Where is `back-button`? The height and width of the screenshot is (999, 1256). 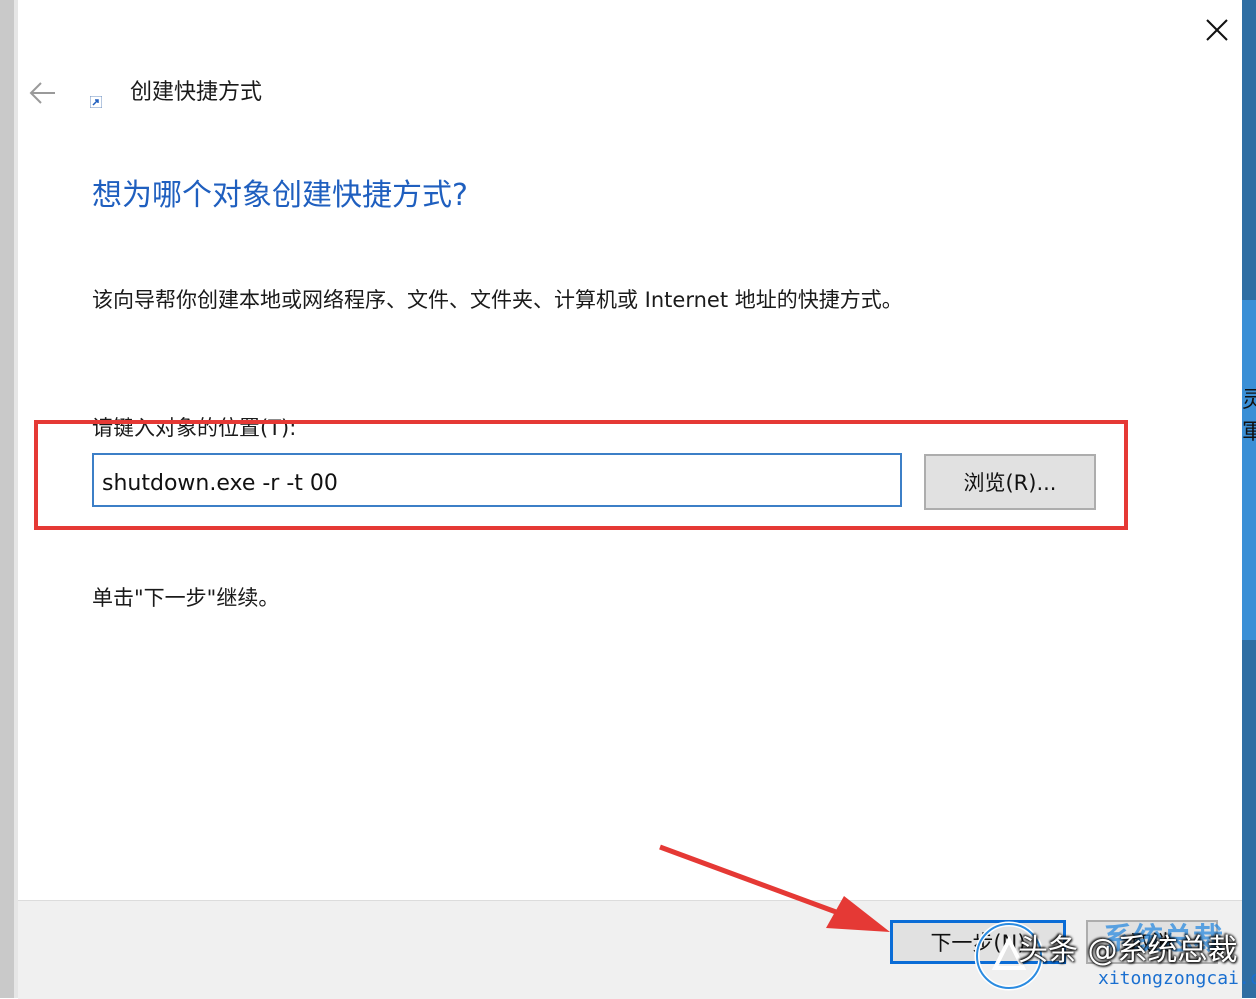
back-button is located at coordinates (45, 93).